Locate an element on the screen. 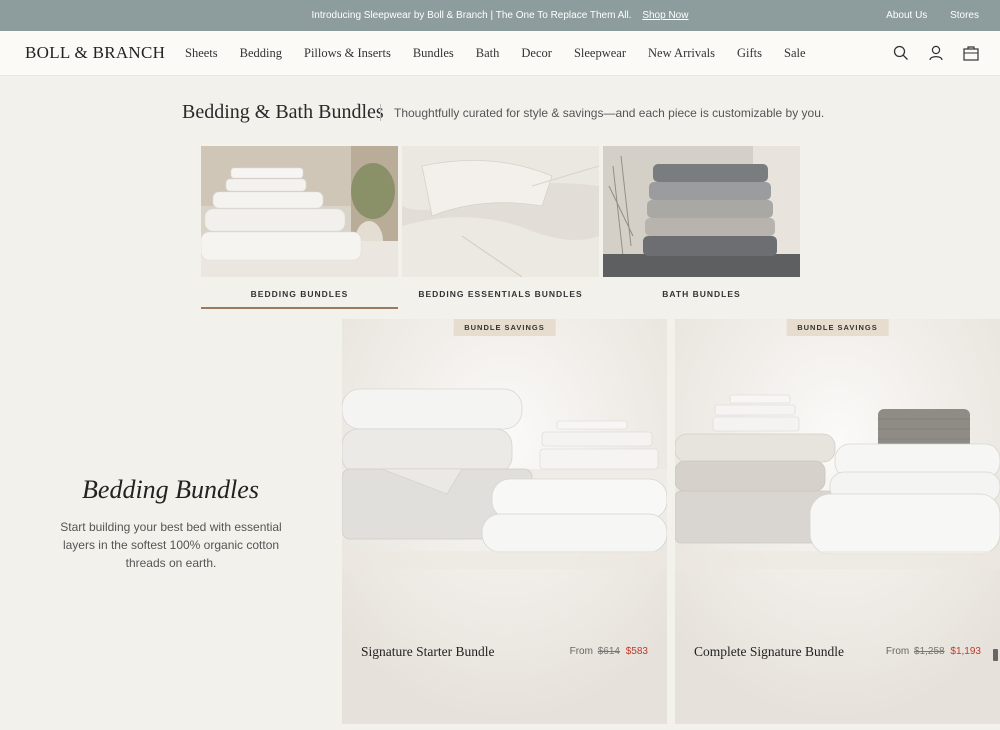  shop-now-link: Shop Now is located at coordinates (665, 15).